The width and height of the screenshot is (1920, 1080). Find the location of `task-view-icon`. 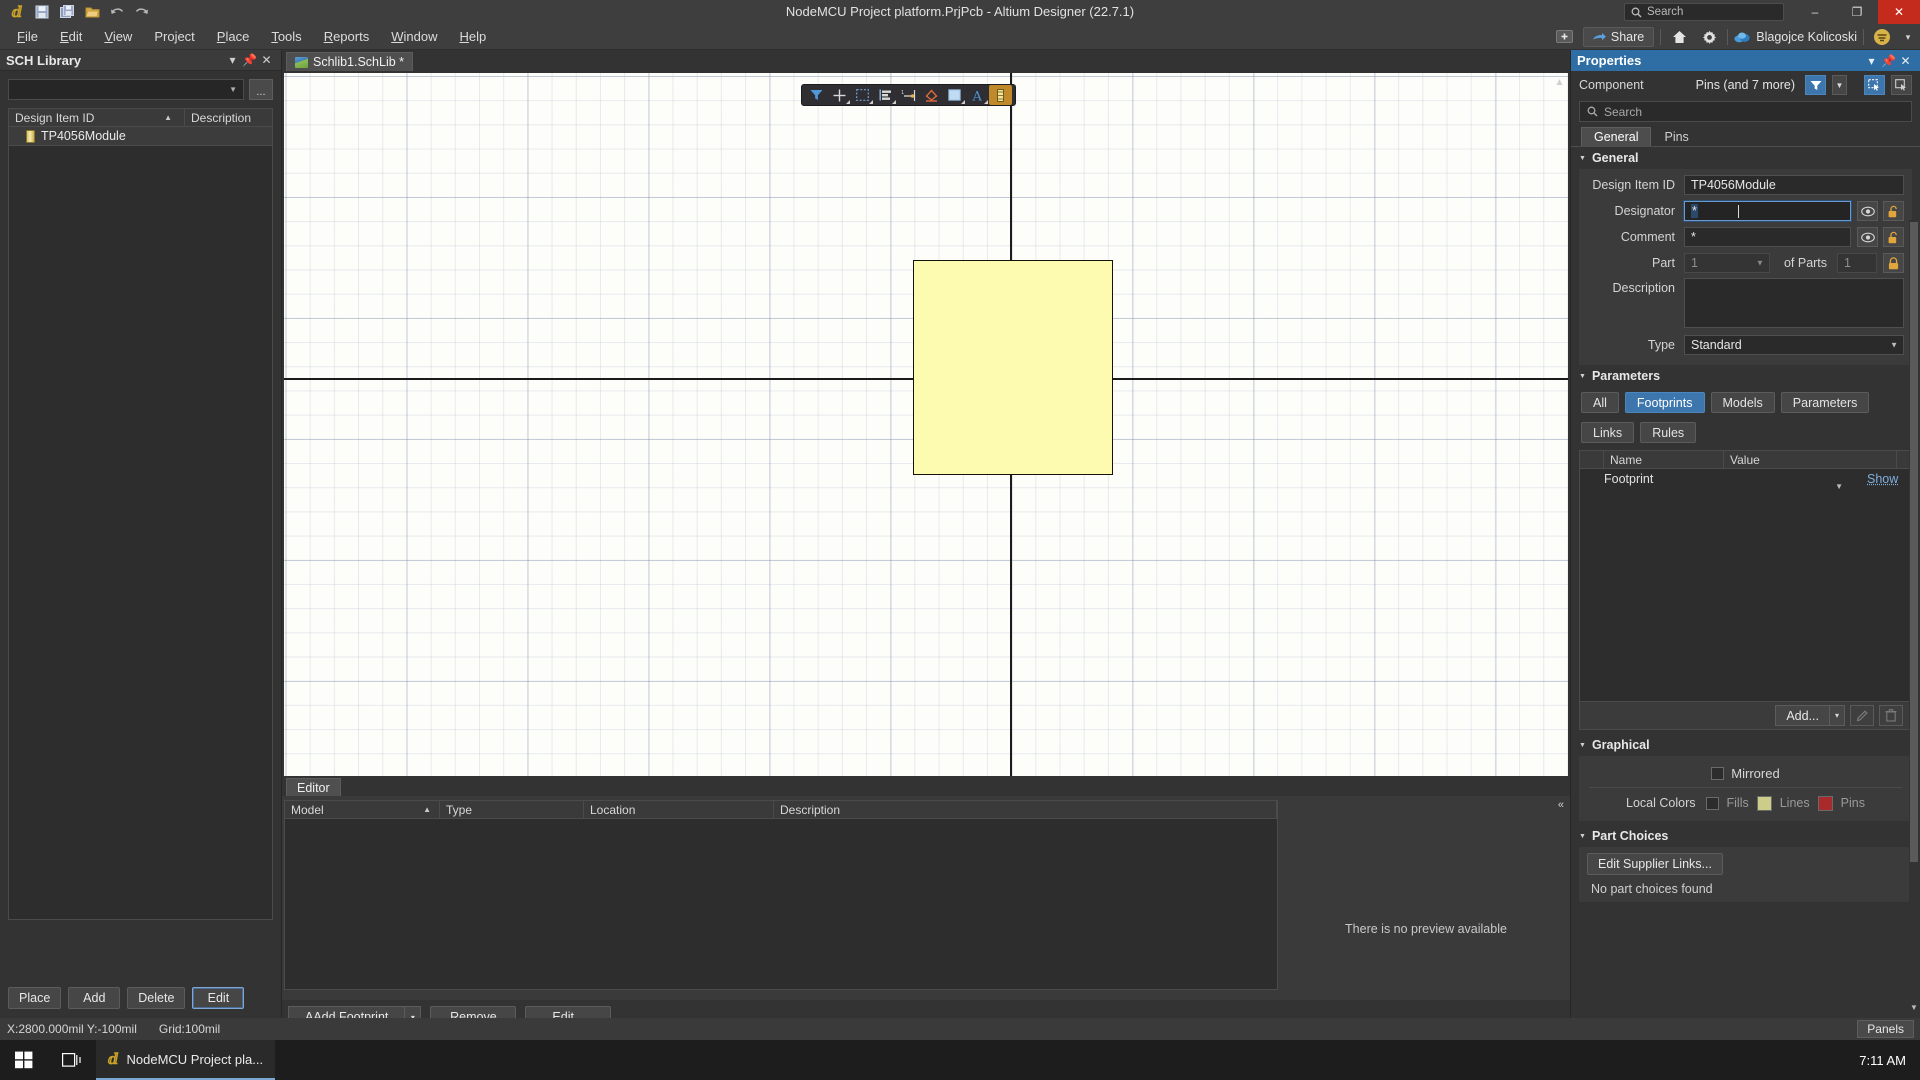

task-view-icon is located at coordinates (72, 1060).